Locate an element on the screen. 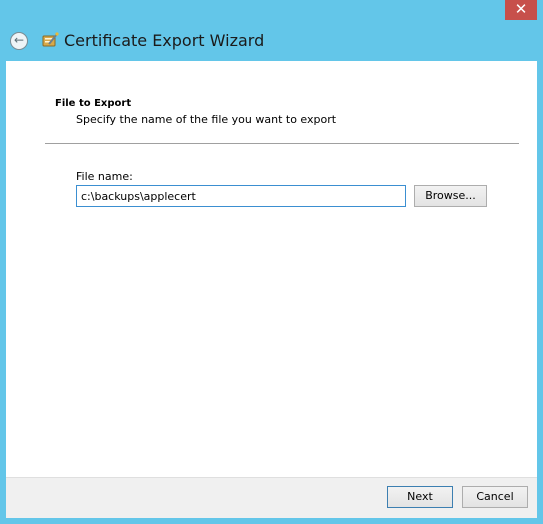 Image resolution: width=543 pixels, height=524 pixels. file-name-input is located at coordinates (241, 196).